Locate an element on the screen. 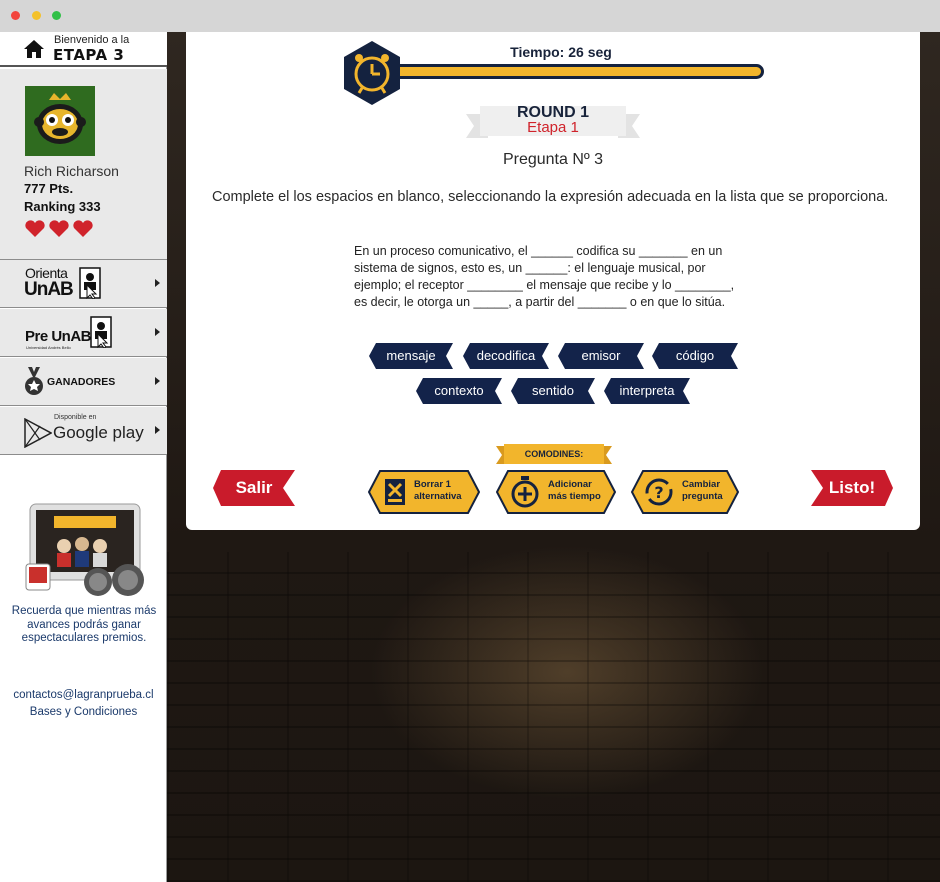 This screenshot has height=882, width=940. lives-hearts is located at coordinates (59, 228).